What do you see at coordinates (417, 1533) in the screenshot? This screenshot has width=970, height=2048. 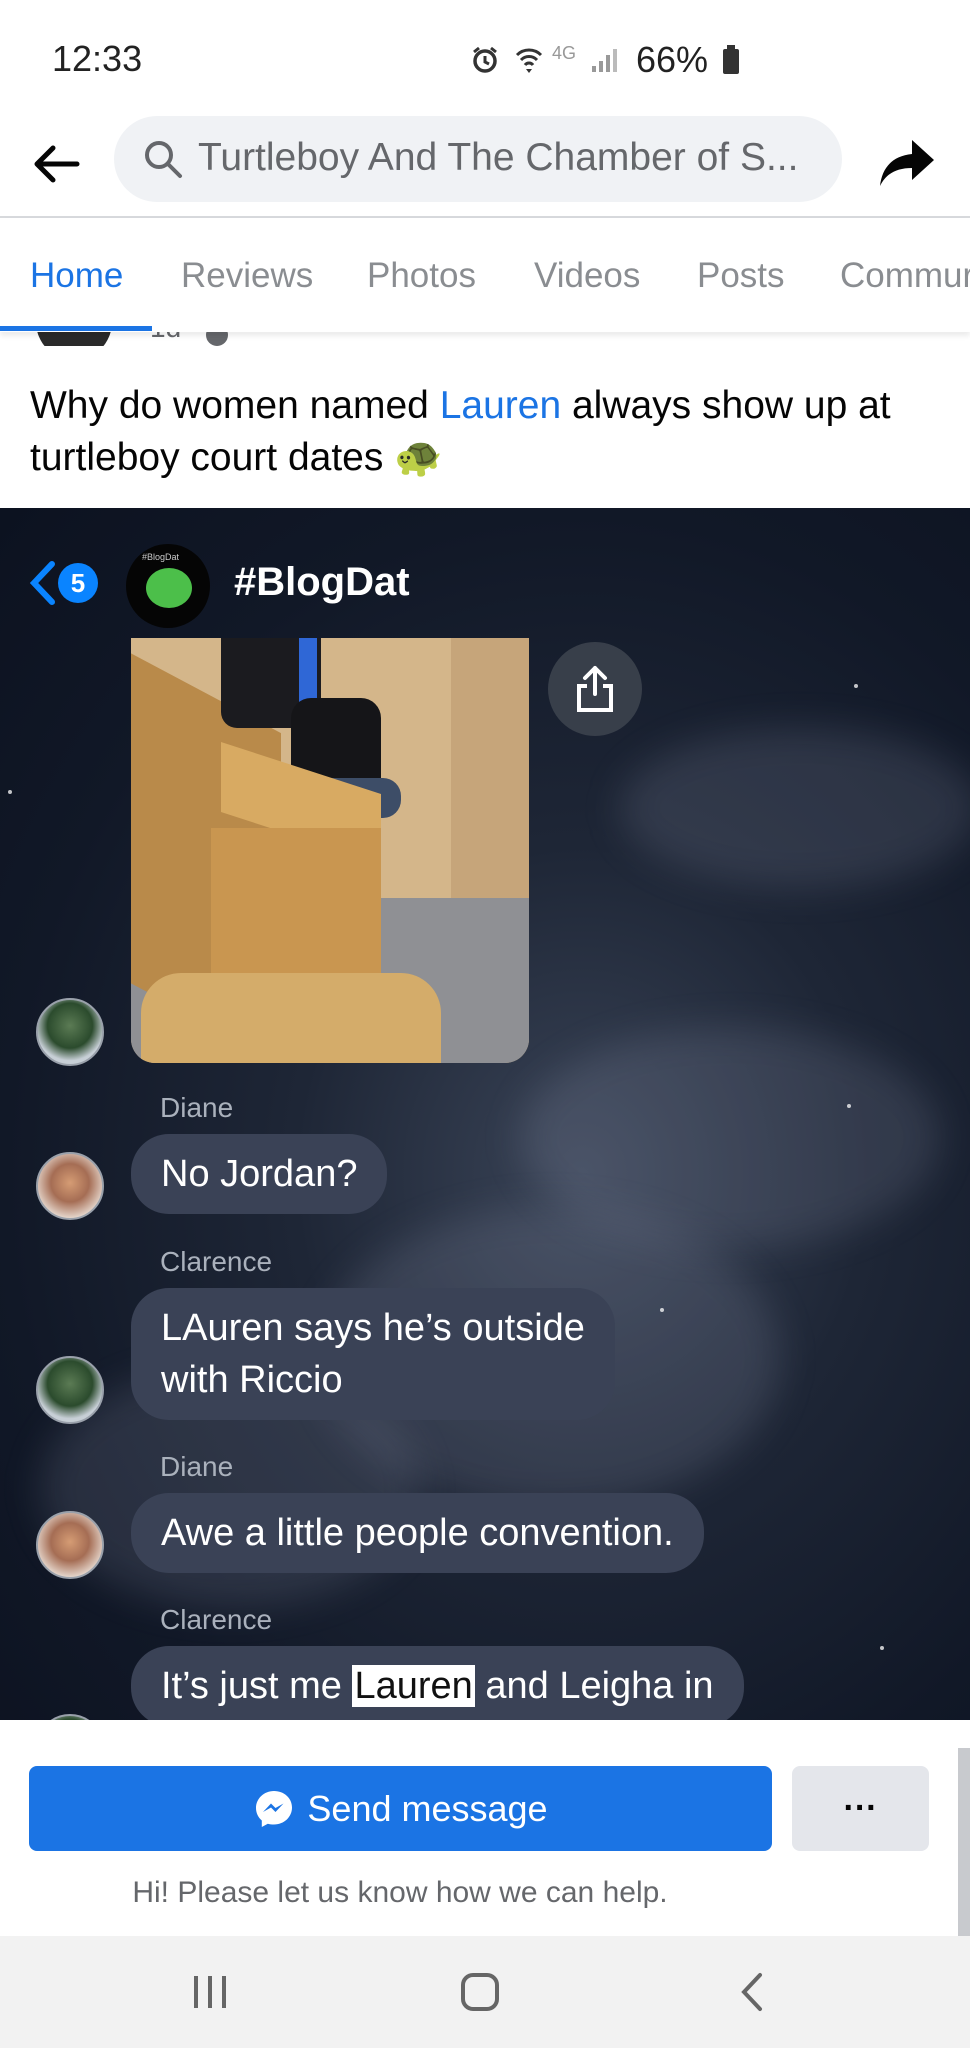 I see `message-bubble: Awe a little people convention.` at bounding box center [417, 1533].